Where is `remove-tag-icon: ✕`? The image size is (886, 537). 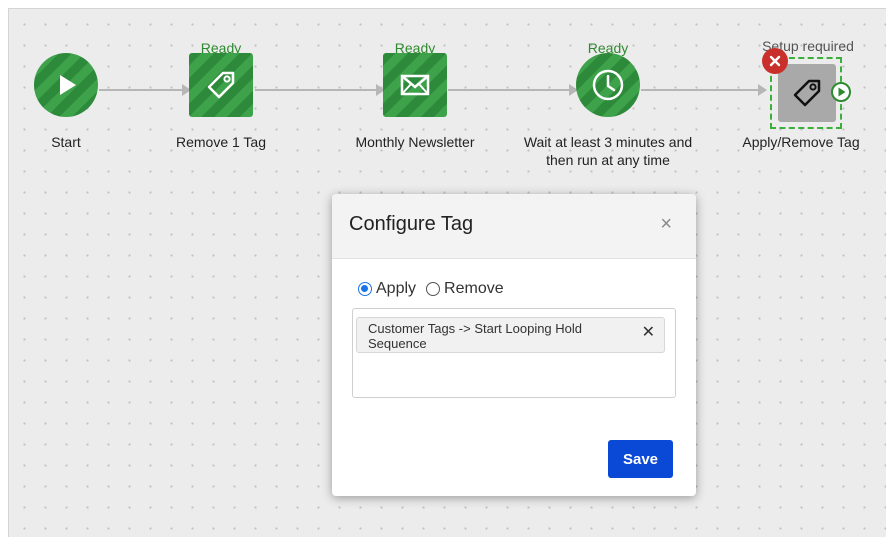
remove-tag-icon: ✕ is located at coordinates (648, 333).